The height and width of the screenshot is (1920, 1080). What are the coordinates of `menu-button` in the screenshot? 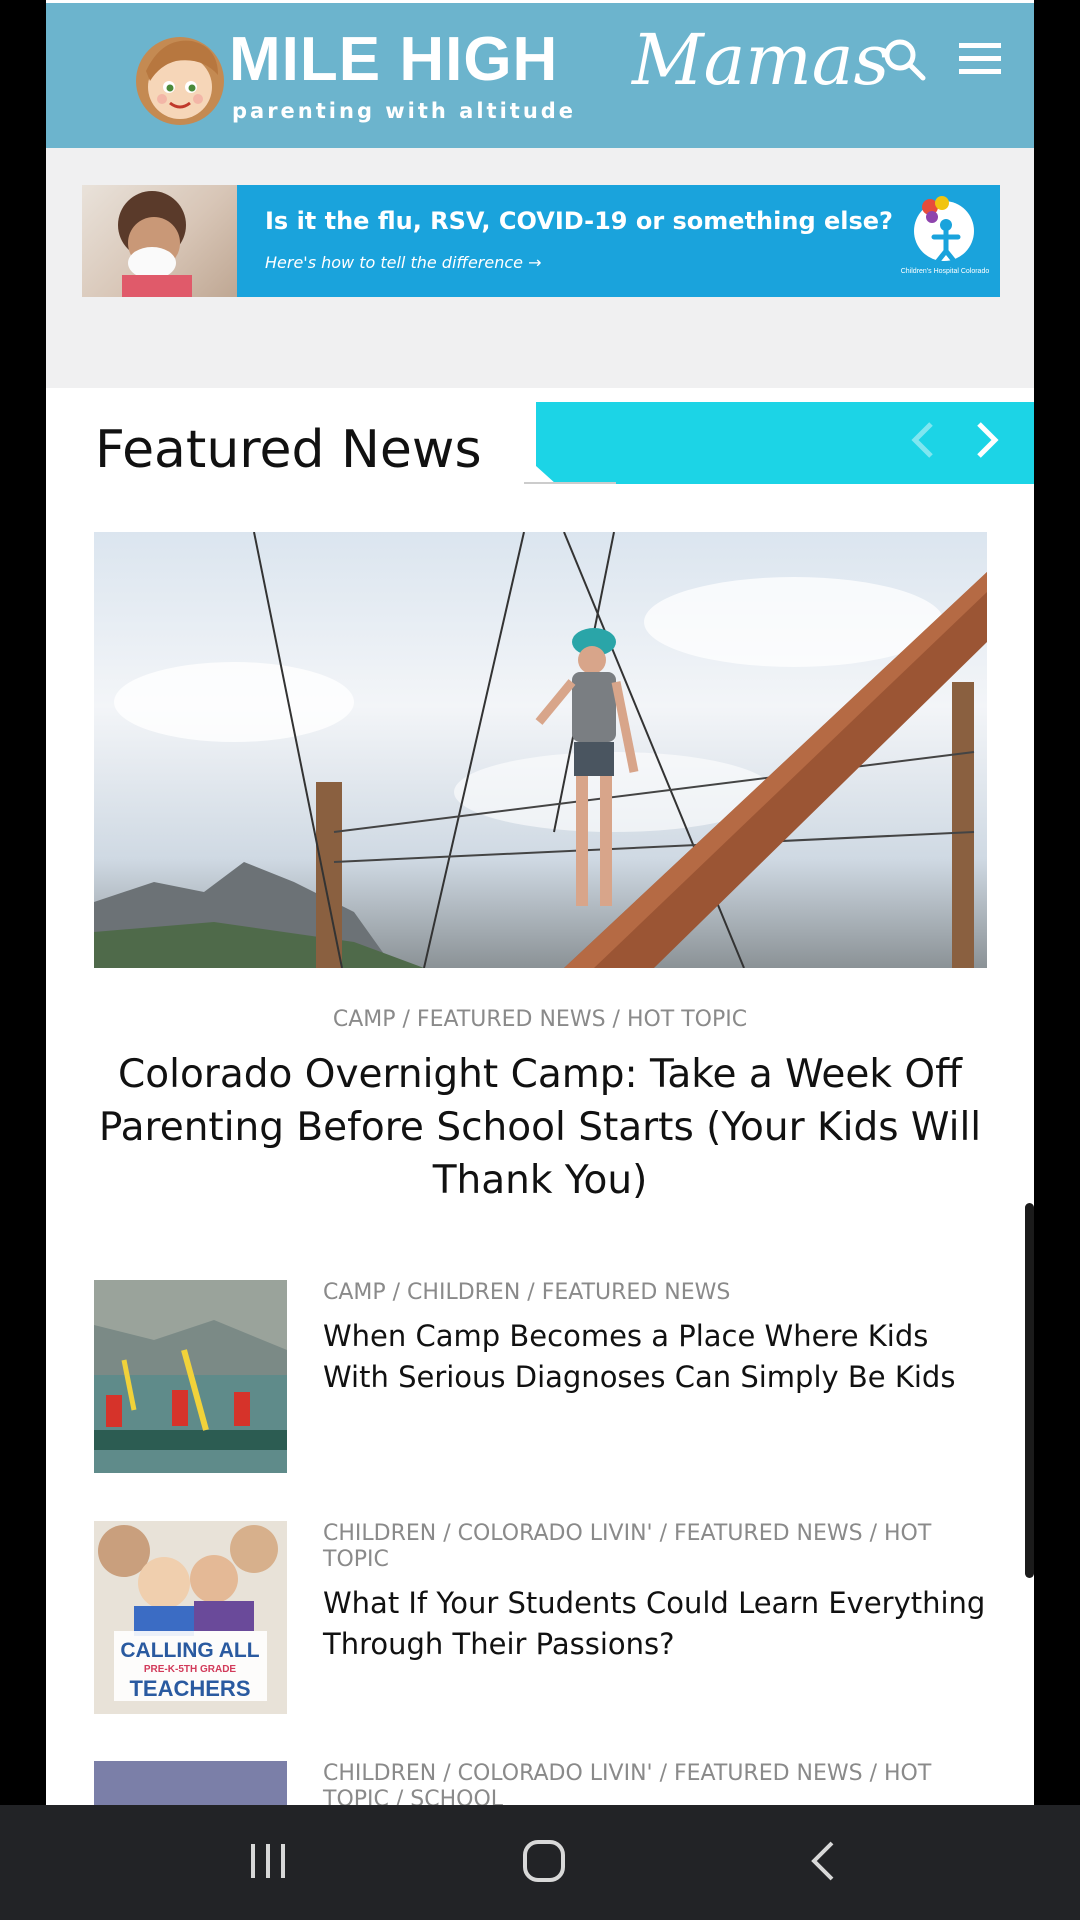 It's located at (980, 59).